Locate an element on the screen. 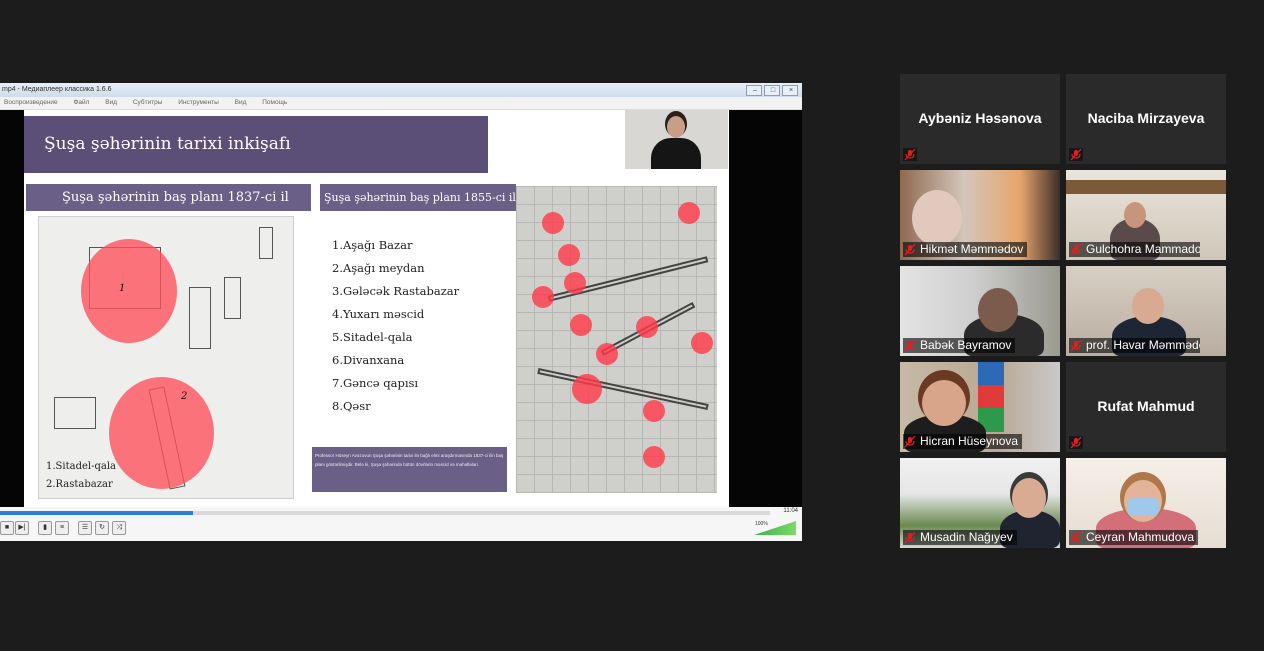 The image size is (1264, 651). menu-item: Субтитры is located at coordinates (148, 102).